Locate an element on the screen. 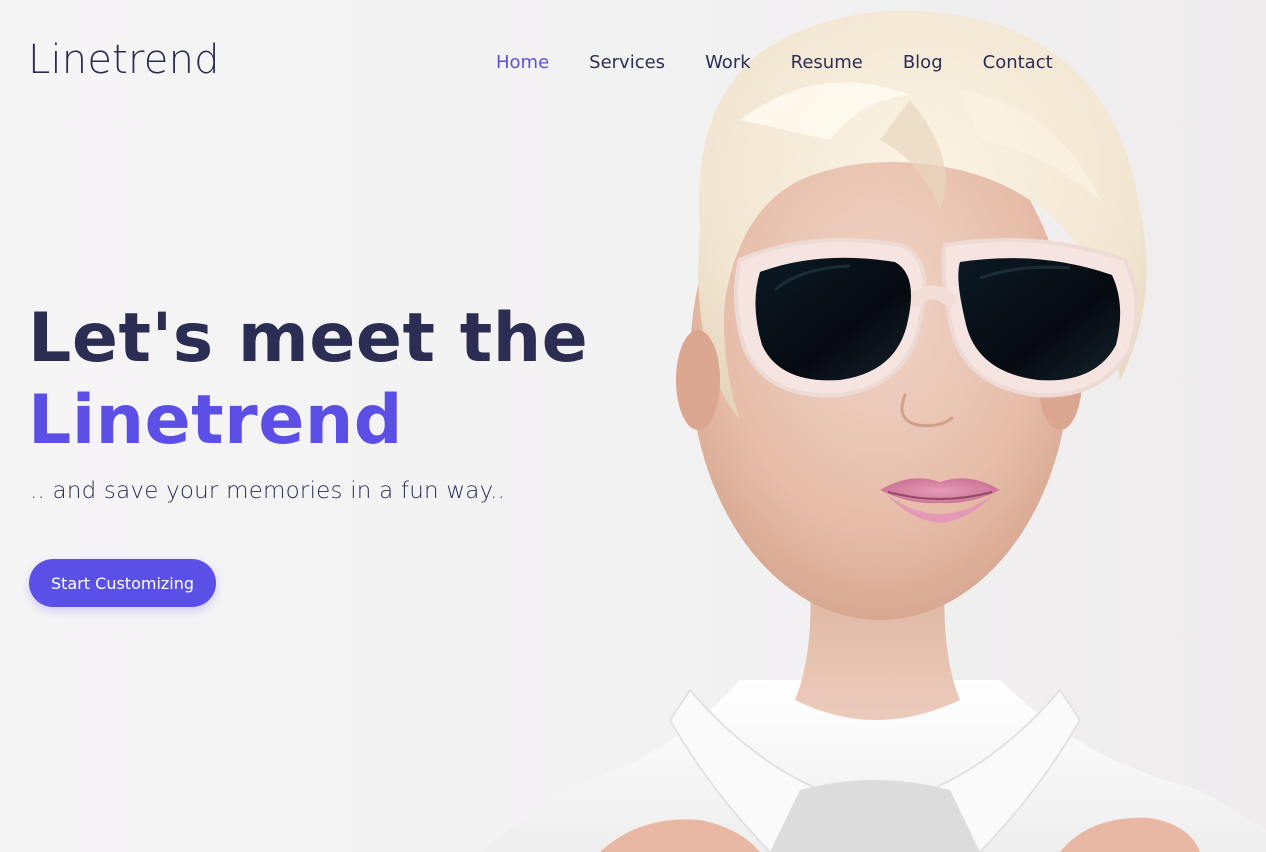  main-nav: Home Services Work Resume Blog Contact is located at coordinates (774, 63).